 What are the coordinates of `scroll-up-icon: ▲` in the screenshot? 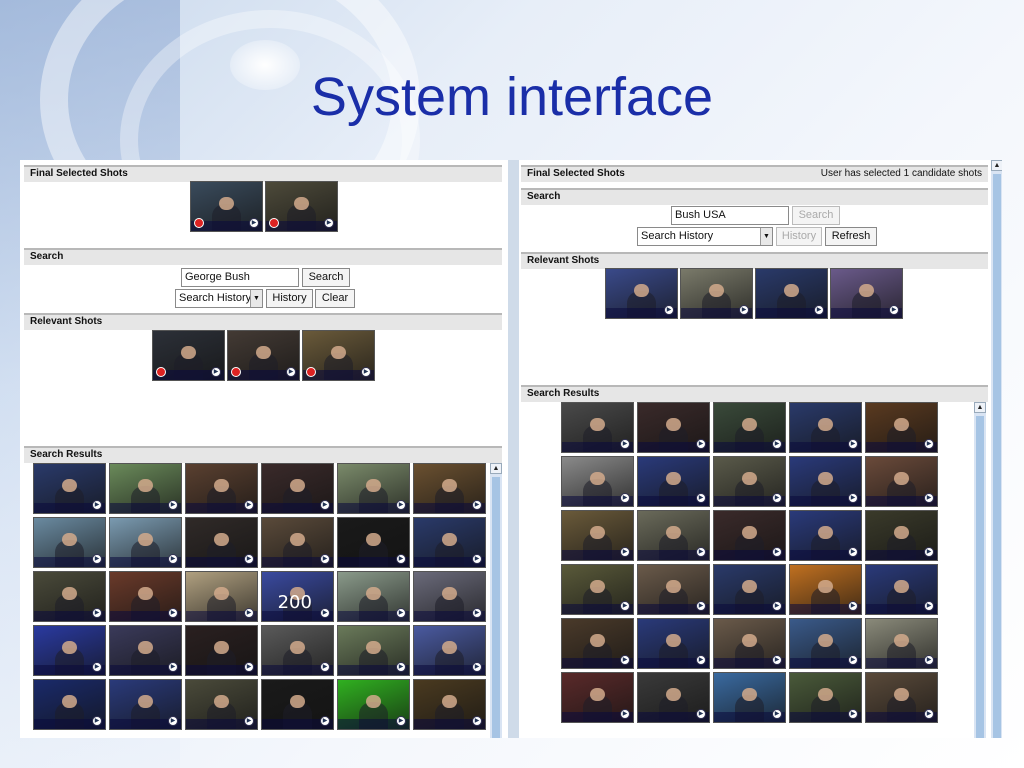 It's located at (996, 165).